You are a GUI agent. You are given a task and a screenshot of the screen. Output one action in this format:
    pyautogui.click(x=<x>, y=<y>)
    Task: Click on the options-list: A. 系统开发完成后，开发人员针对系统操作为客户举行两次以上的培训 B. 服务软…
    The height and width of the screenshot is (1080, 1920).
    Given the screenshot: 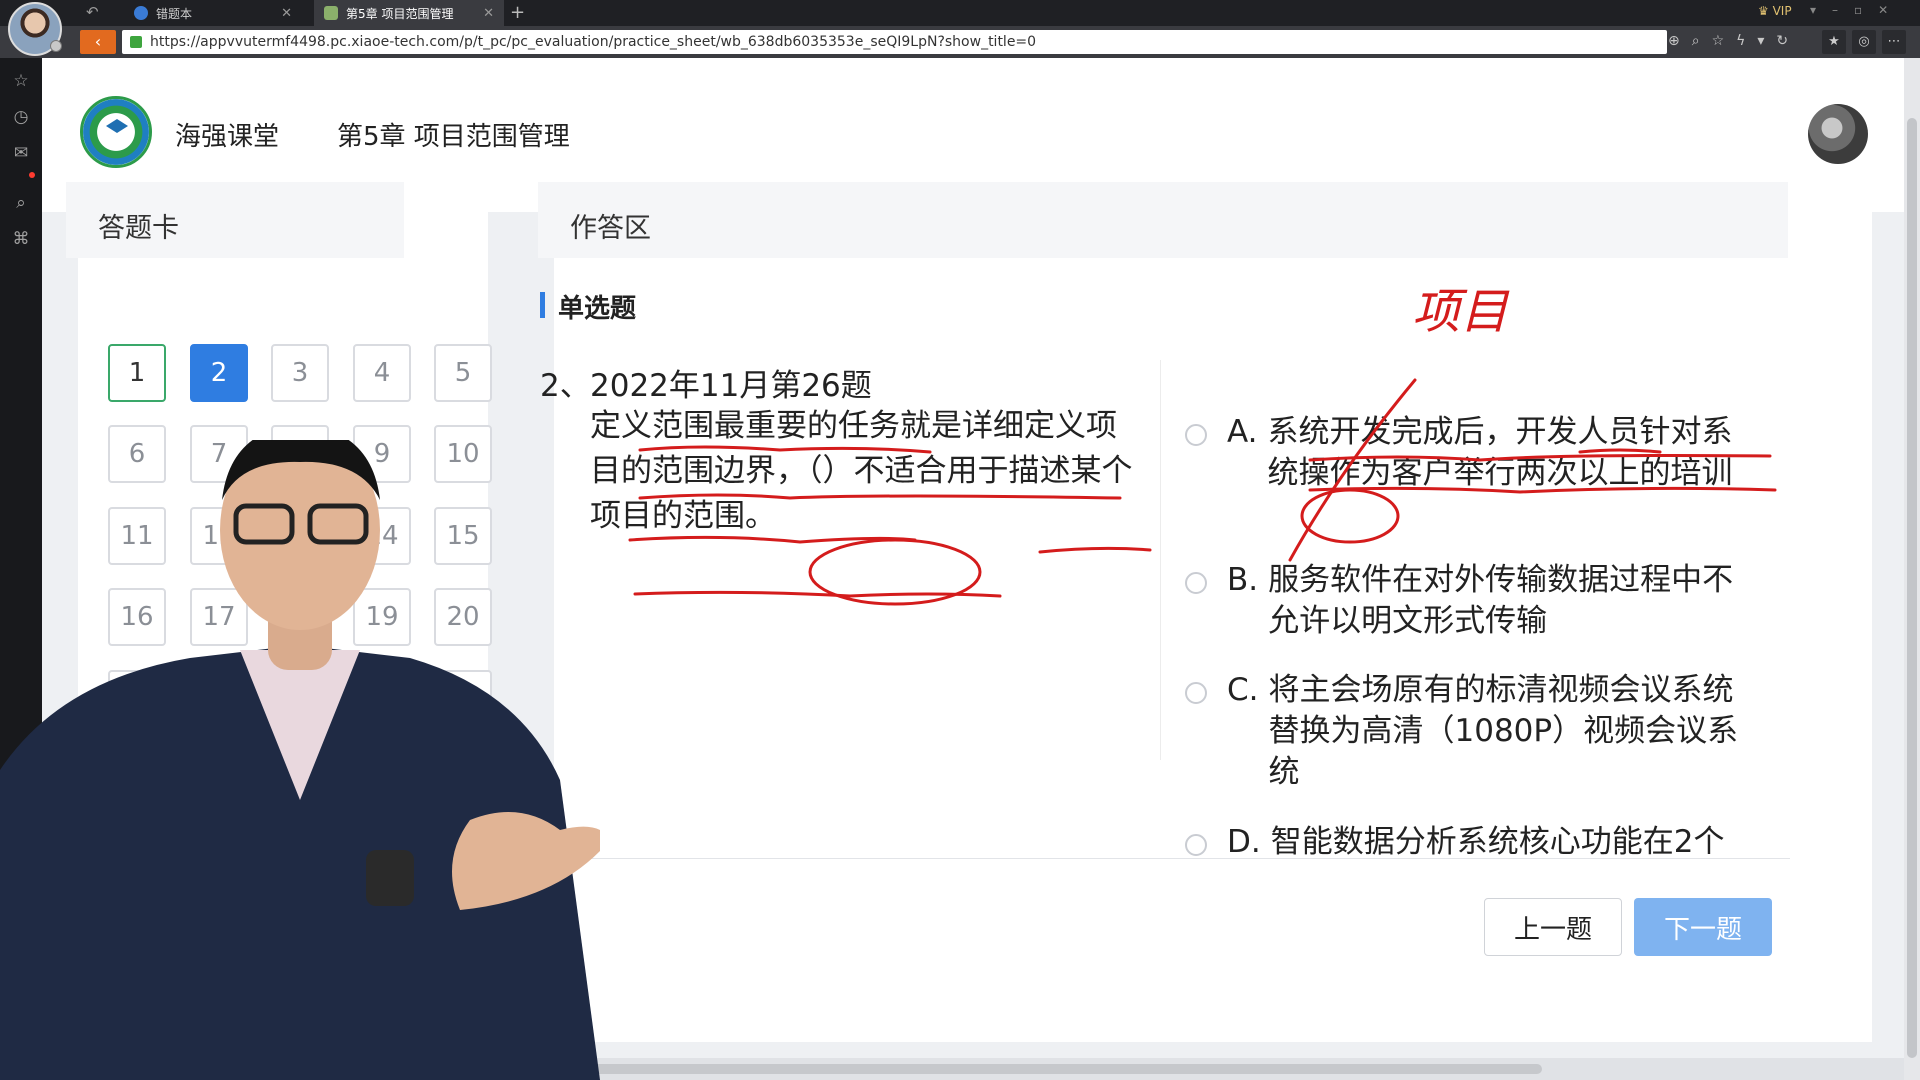 What is the action you would take?
    pyautogui.click(x=1495, y=628)
    